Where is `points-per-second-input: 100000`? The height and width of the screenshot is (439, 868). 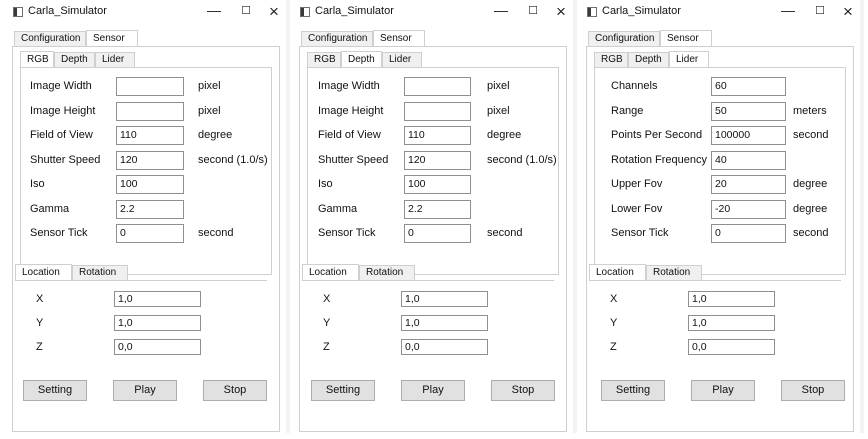 points-per-second-input: 100000 is located at coordinates (748, 135).